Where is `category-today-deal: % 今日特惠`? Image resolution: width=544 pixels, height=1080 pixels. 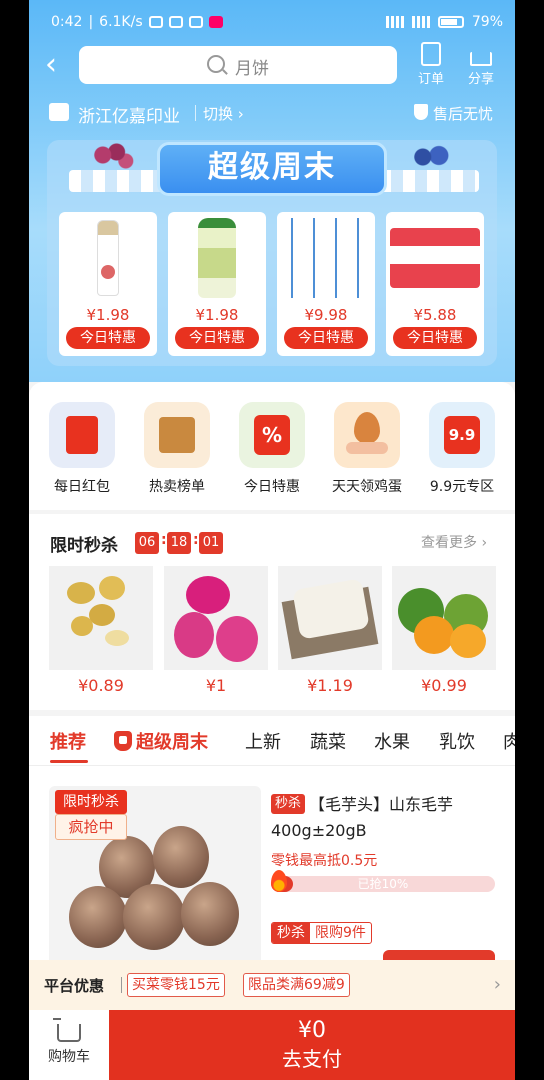 category-today-deal: % 今日特惠 is located at coordinates (272, 449).